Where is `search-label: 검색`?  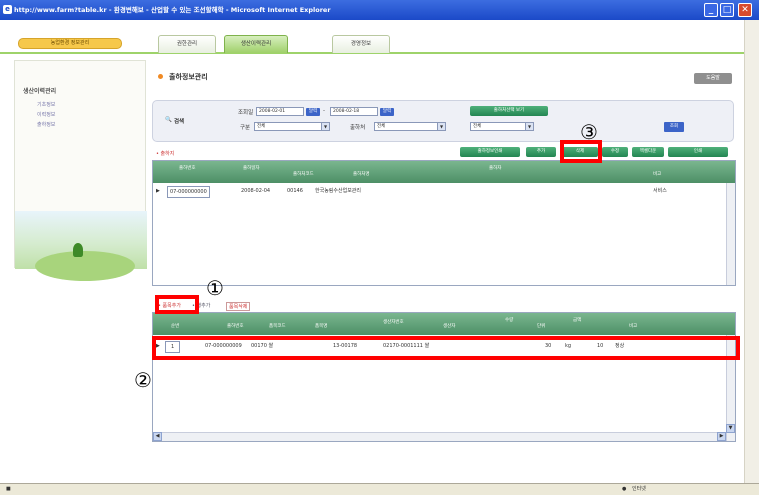
search-label: 검색 is located at coordinates (179, 122).